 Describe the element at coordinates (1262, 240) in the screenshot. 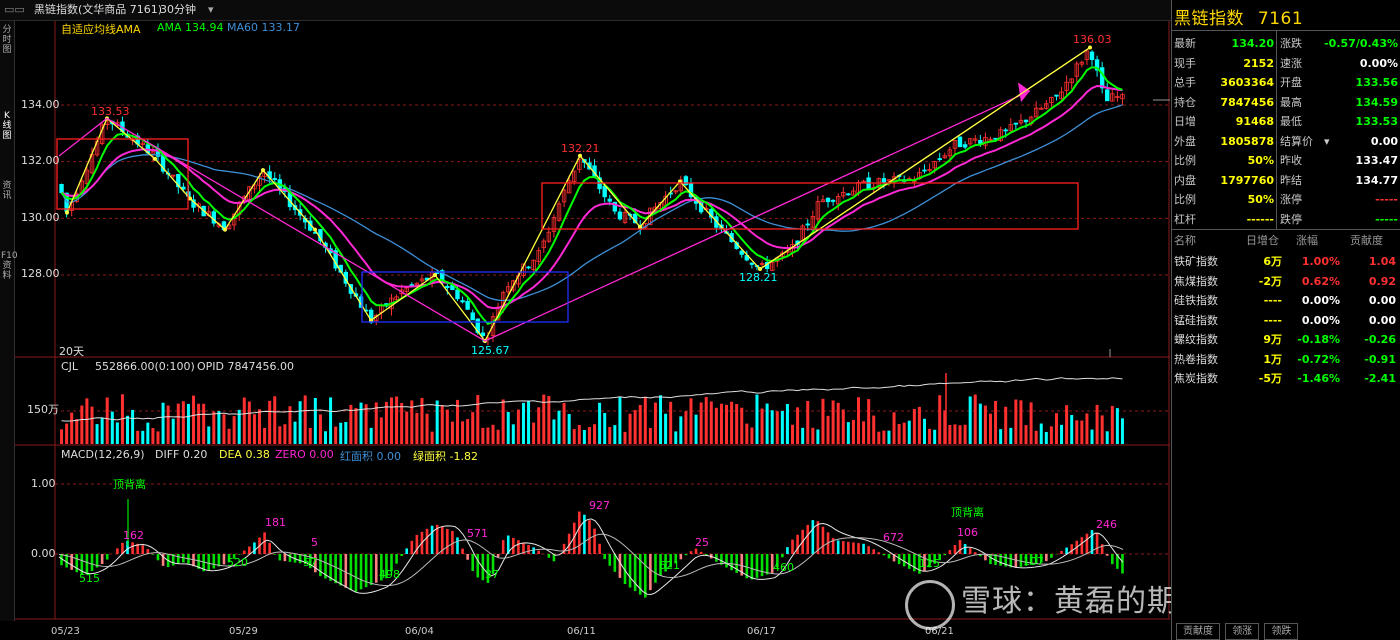

I see `component-header: 日增仓` at that location.